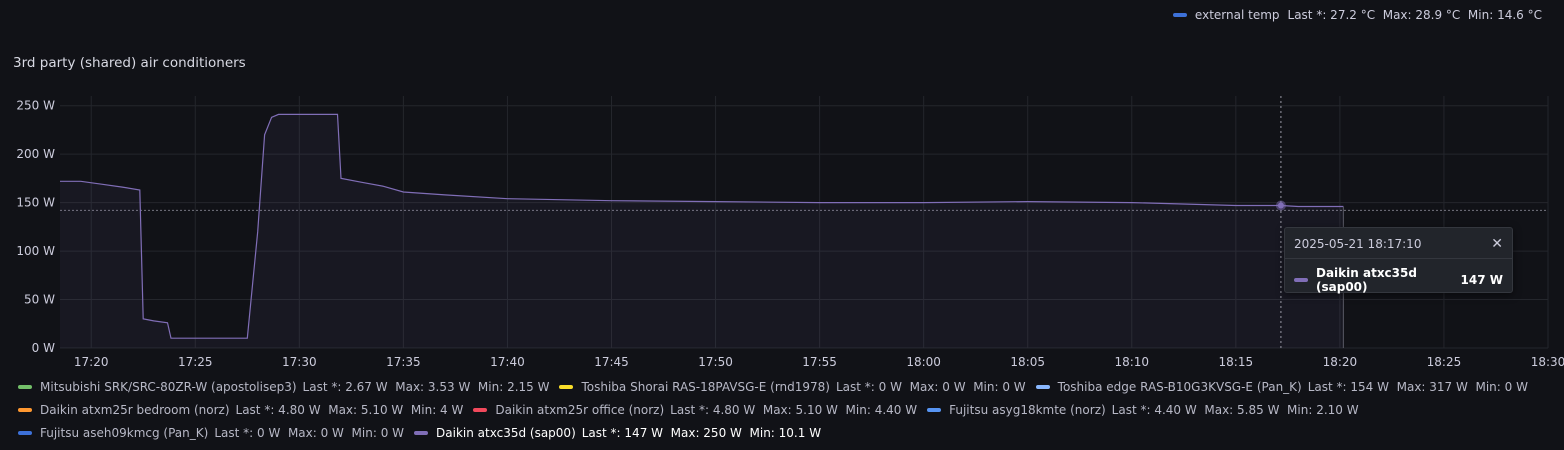 The height and width of the screenshot is (450, 1564). Describe the element at coordinates (794, 410) in the screenshot. I see `legend-series-stats: Last *: 4.80 W Max: 5.10 W Min: 4.40 W` at that location.